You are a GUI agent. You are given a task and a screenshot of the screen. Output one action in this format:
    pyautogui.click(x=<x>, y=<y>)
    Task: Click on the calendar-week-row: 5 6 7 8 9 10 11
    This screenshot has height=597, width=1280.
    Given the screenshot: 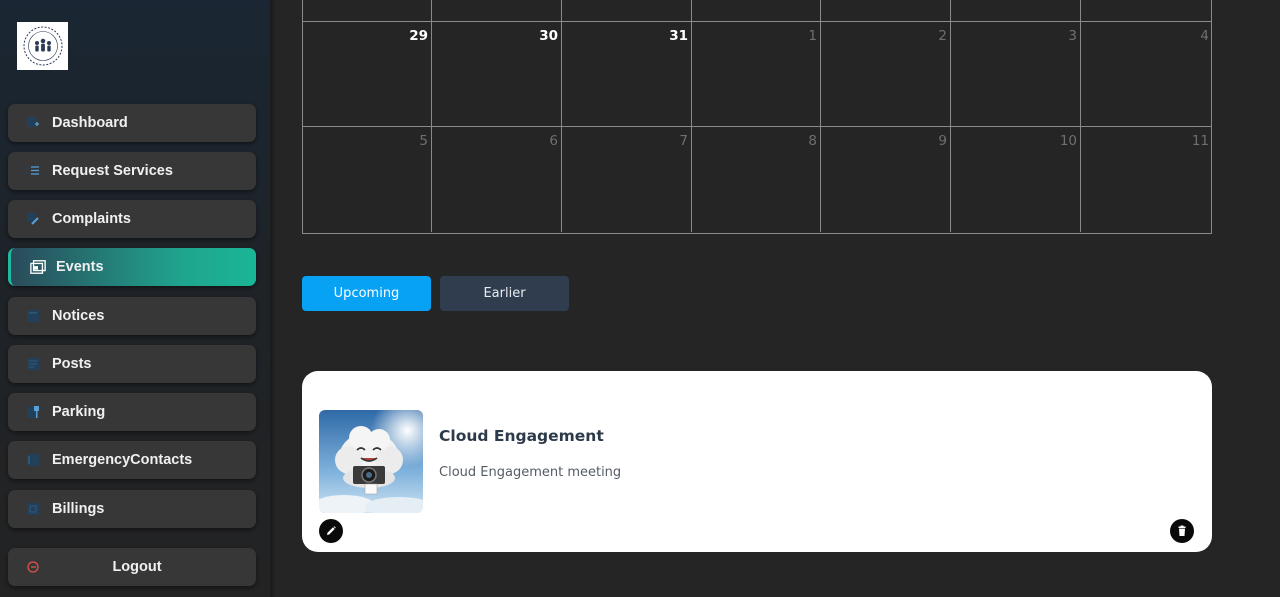 What is the action you would take?
    pyautogui.click(x=757, y=179)
    